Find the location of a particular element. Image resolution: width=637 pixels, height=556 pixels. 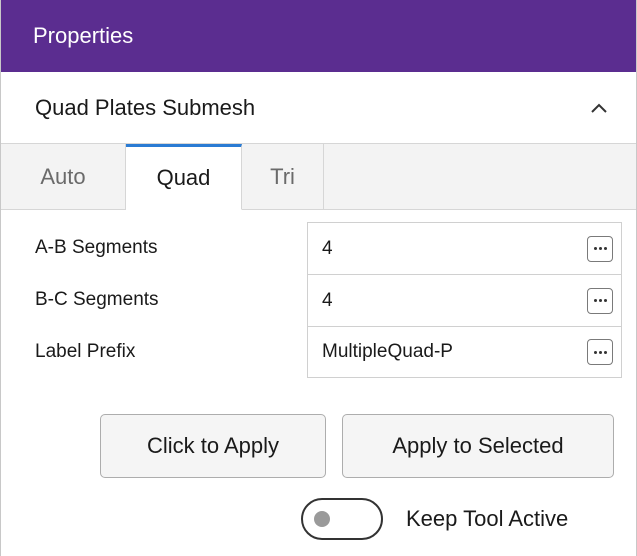

bc-segments-field: 4 is located at coordinates (464, 300).